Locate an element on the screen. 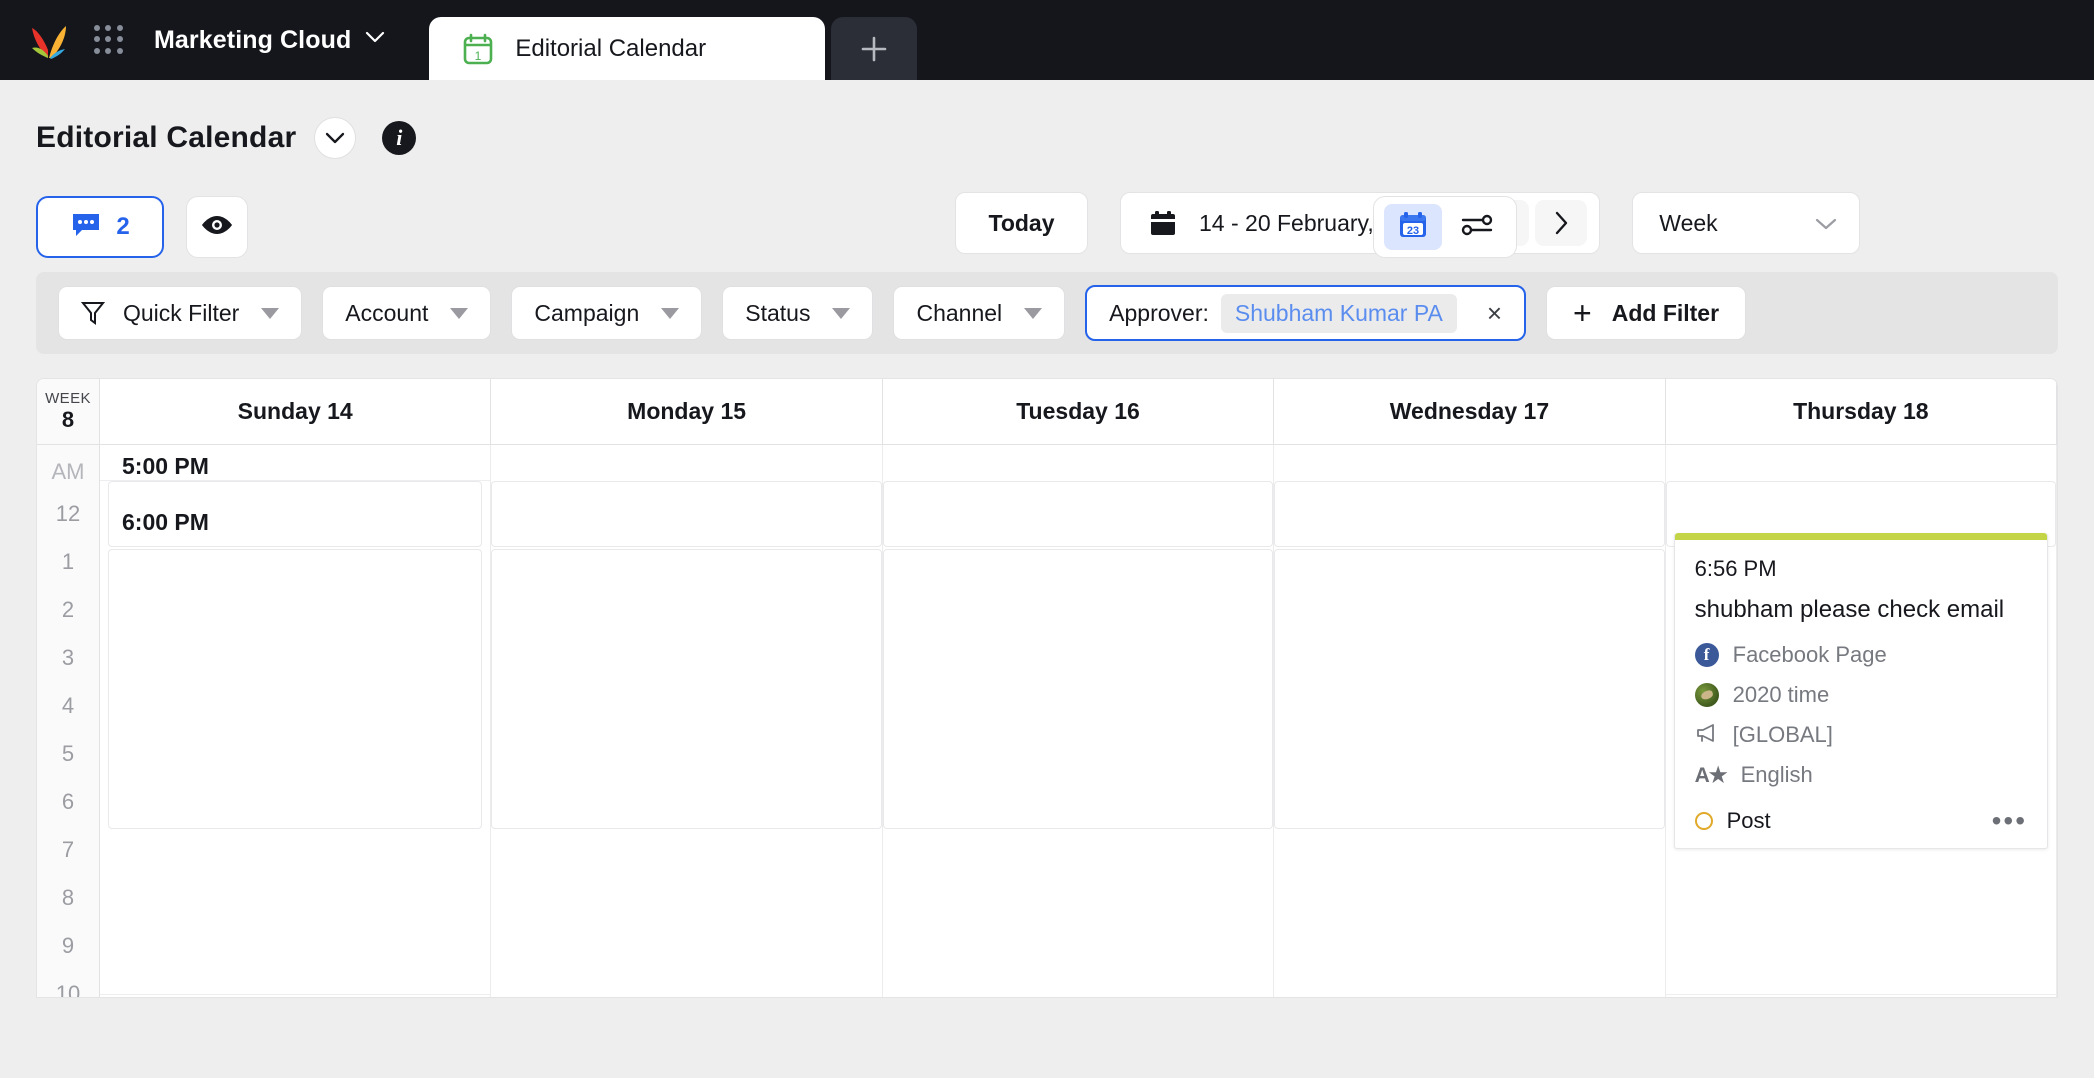  megaphone-icon is located at coordinates (1707, 735).